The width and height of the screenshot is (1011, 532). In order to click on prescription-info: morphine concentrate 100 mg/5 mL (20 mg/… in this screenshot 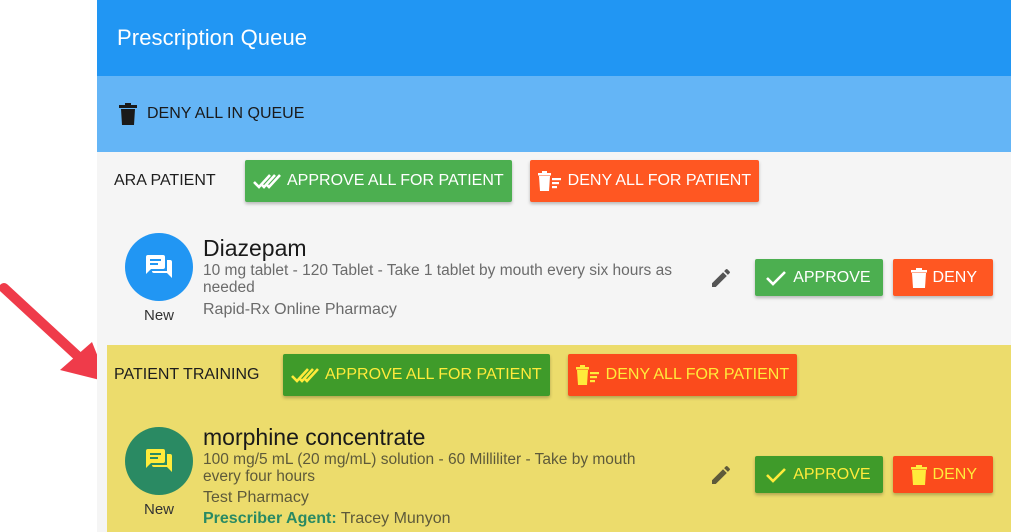, I will do `click(443, 475)`.